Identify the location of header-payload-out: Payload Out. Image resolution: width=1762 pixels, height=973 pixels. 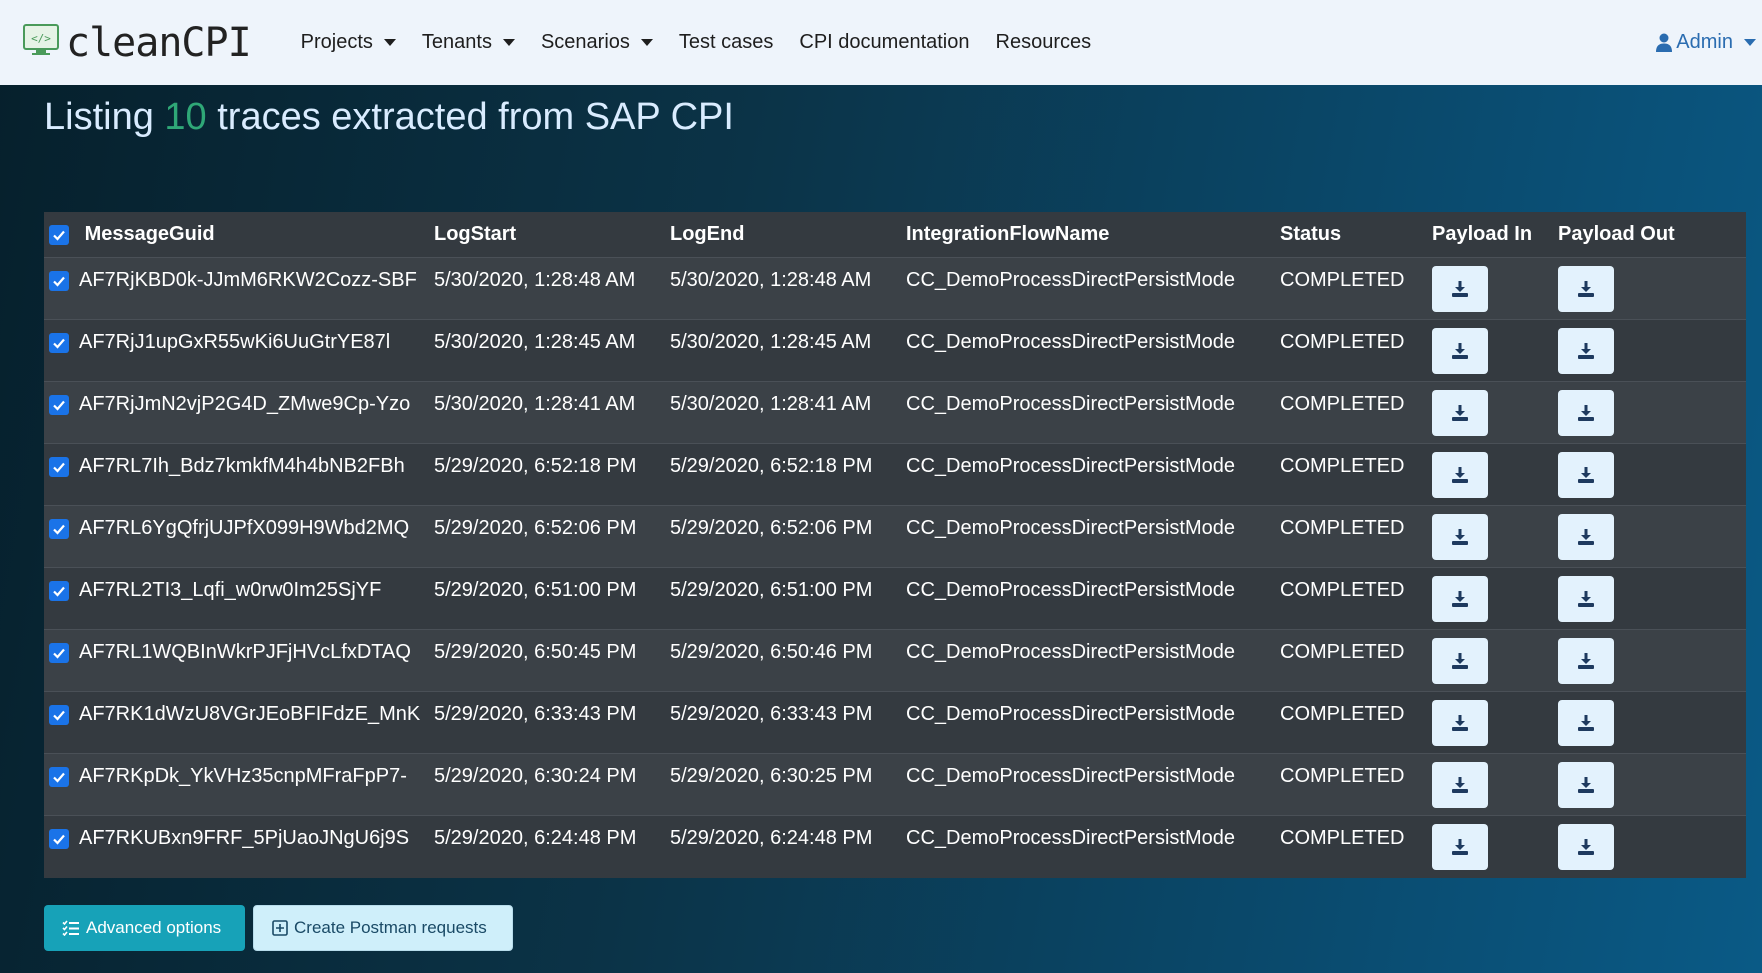
(1652, 235).